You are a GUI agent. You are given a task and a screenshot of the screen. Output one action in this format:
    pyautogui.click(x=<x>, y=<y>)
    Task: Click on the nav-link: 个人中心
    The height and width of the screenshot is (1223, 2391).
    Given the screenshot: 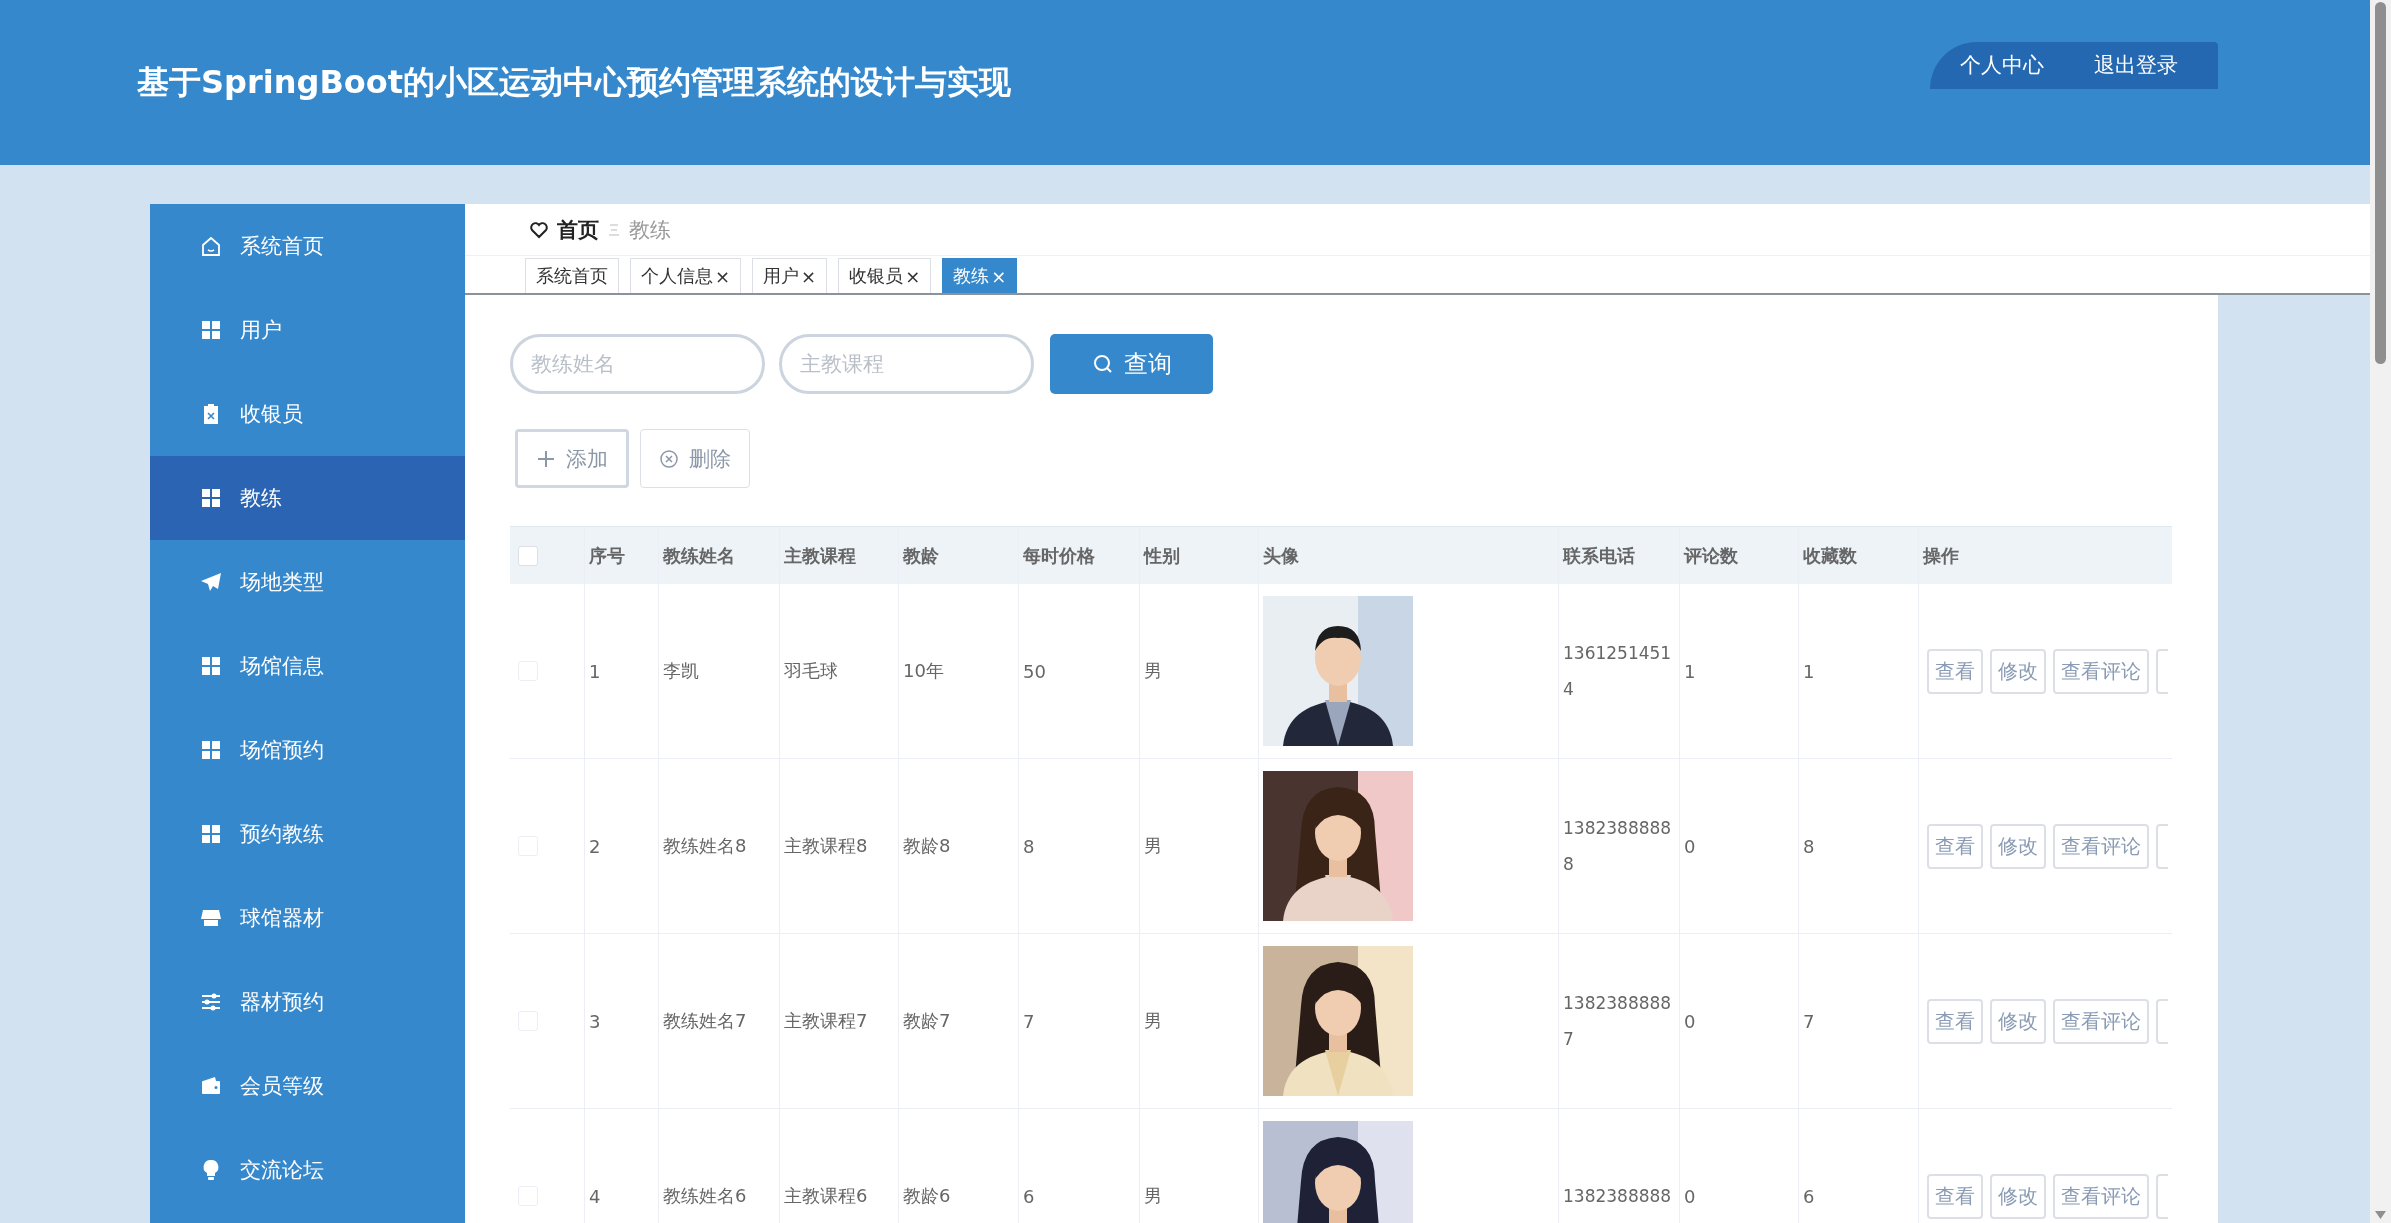 What is the action you would take?
    pyautogui.click(x=2002, y=65)
    